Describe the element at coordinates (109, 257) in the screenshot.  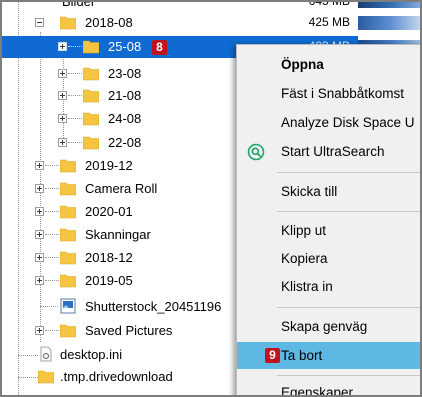
I see `tree-item-label: 2018-12` at that location.